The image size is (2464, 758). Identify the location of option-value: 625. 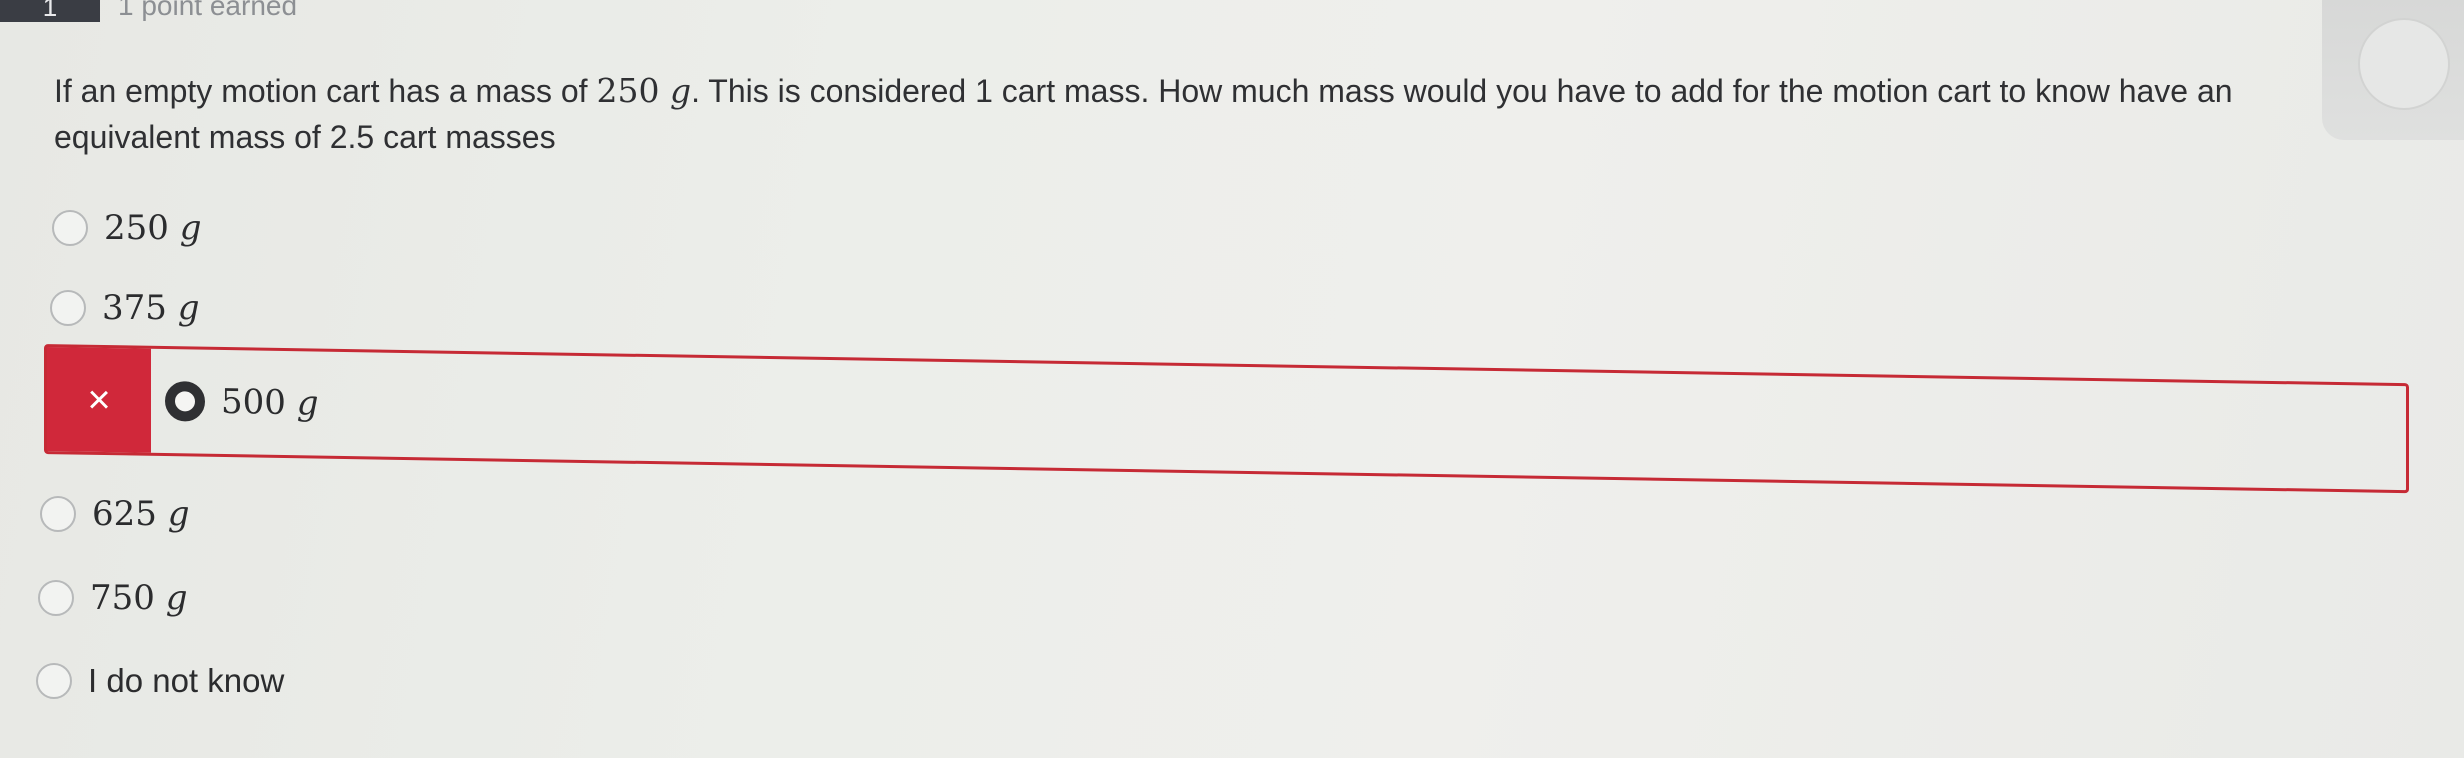
(124, 514).